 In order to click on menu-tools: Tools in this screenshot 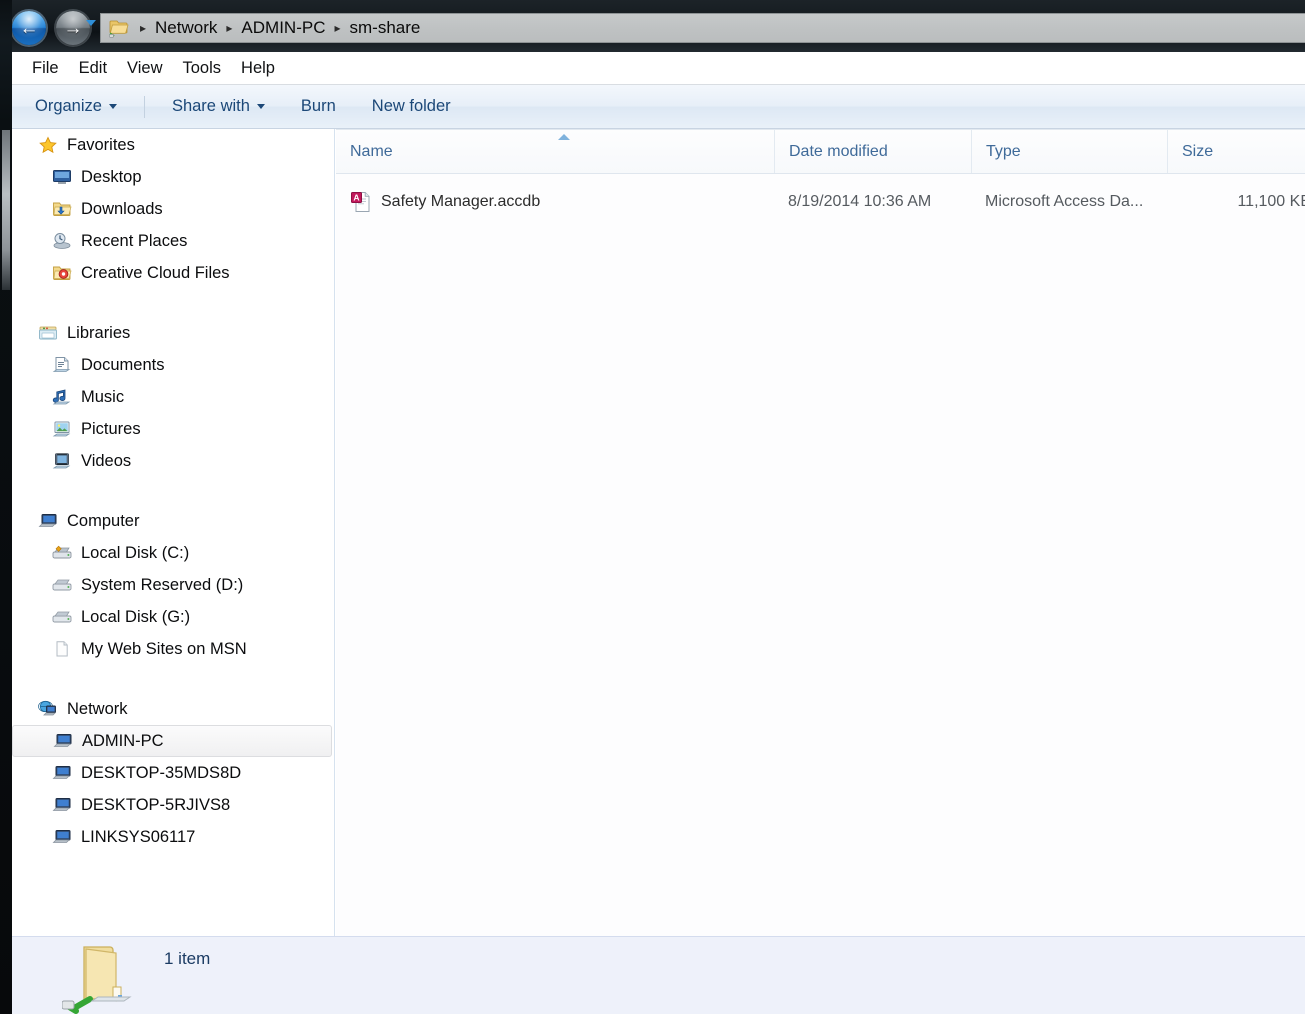, I will do `click(202, 68)`.